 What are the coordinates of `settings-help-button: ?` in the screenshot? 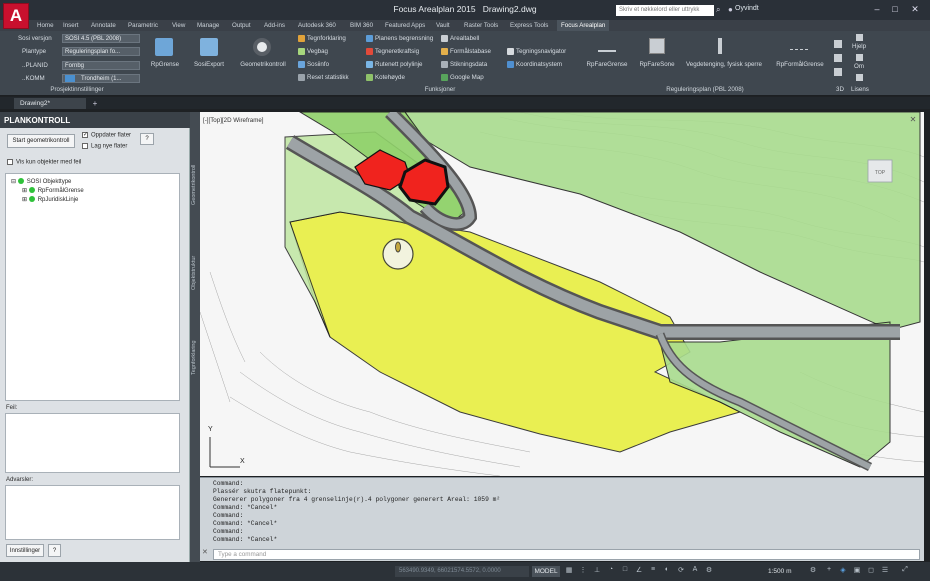 It's located at (54, 550).